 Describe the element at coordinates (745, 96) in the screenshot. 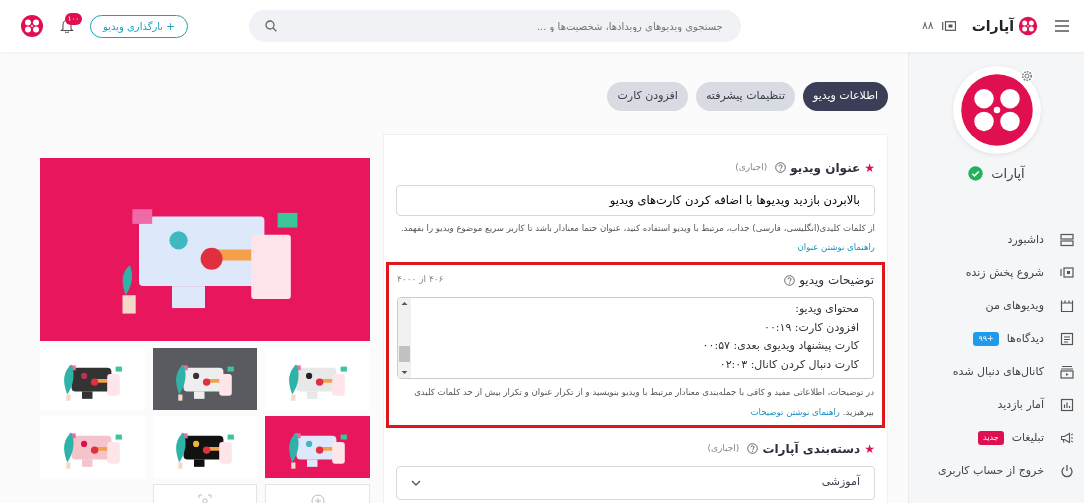

I see `tab: تنظیمات پیشرفته` at that location.